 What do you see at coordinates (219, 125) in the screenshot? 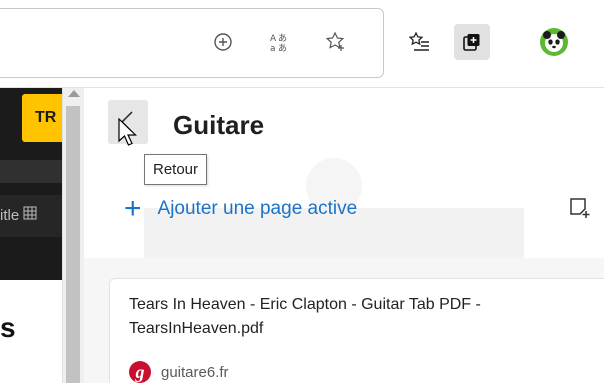
I see `collection-title: Guitare` at bounding box center [219, 125].